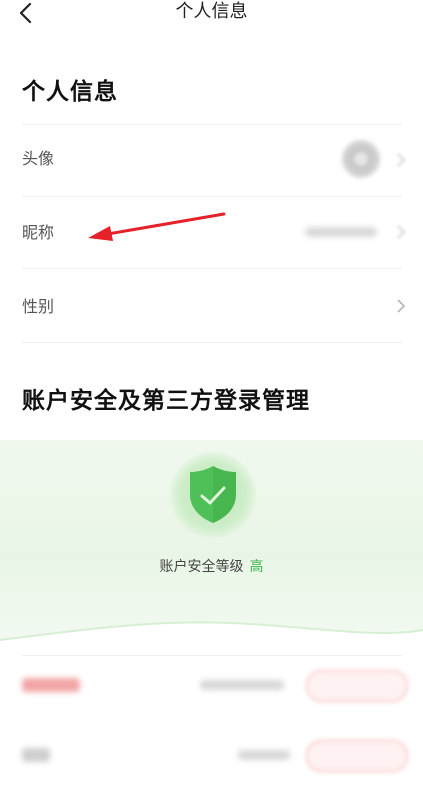  What do you see at coordinates (157, 226) in the screenshot?
I see `annotation-arrow-icon` at bounding box center [157, 226].